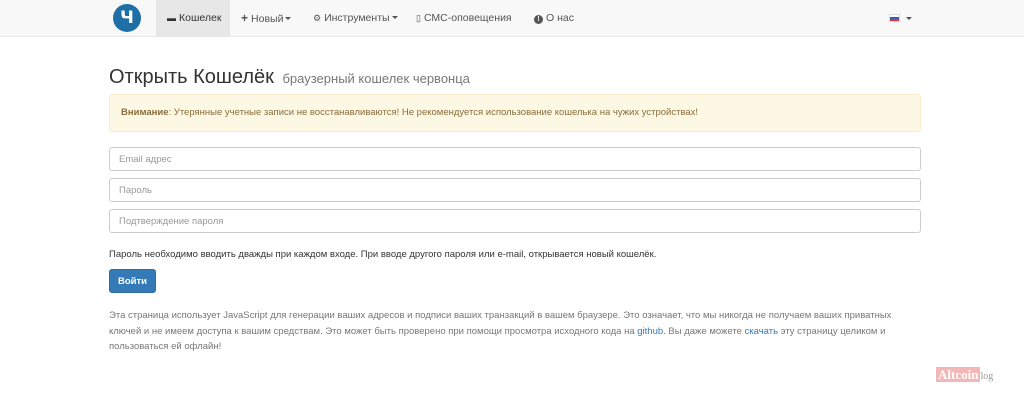 This screenshot has height=403, width=1024. What do you see at coordinates (650, 331) in the screenshot?
I see `github-link: github` at bounding box center [650, 331].